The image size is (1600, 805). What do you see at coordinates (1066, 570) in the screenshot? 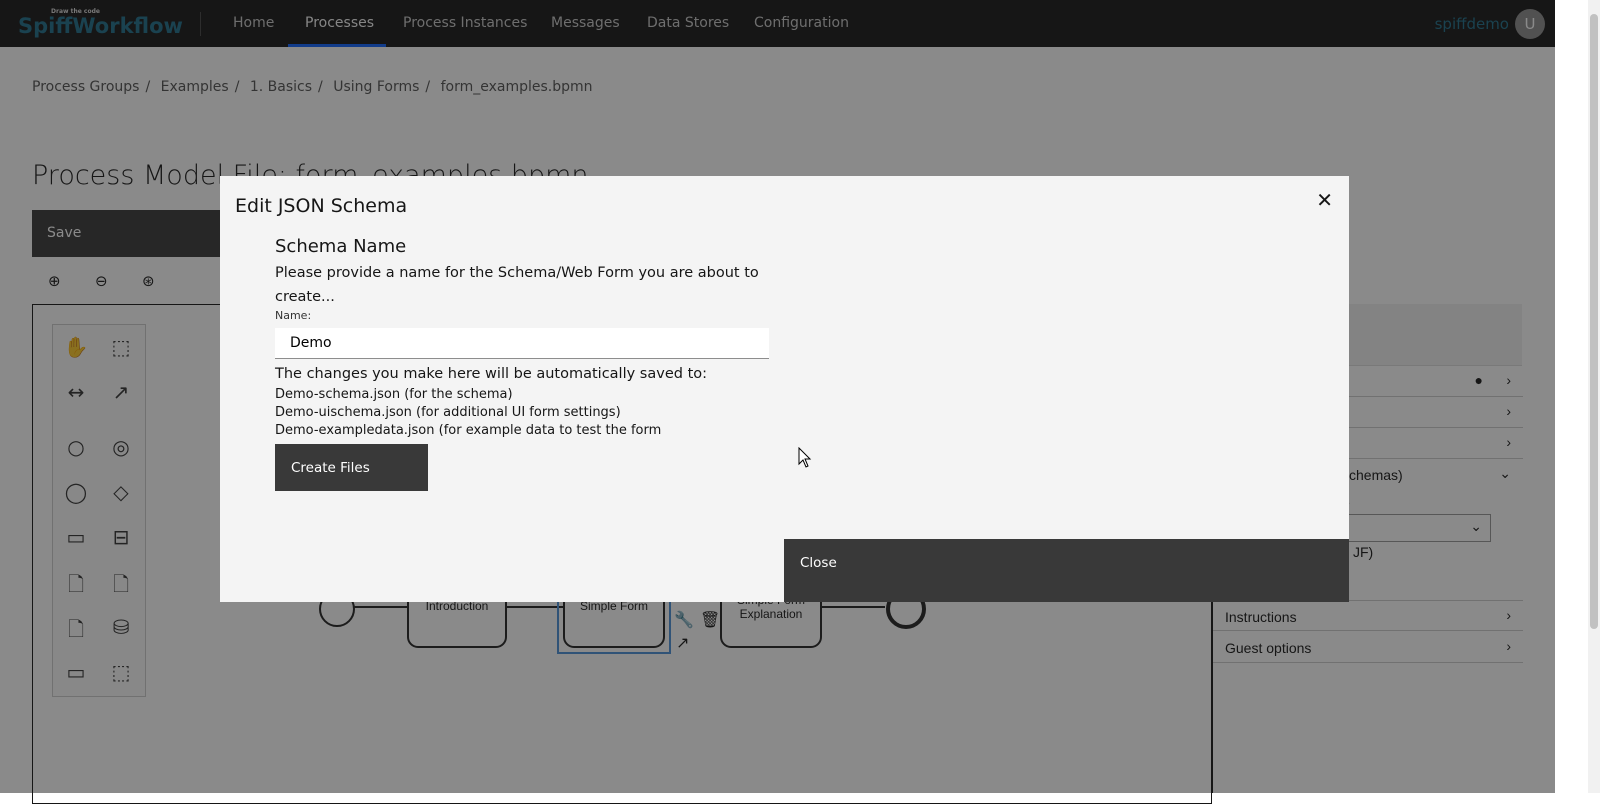
I see `close-button: Close` at bounding box center [1066, 570].